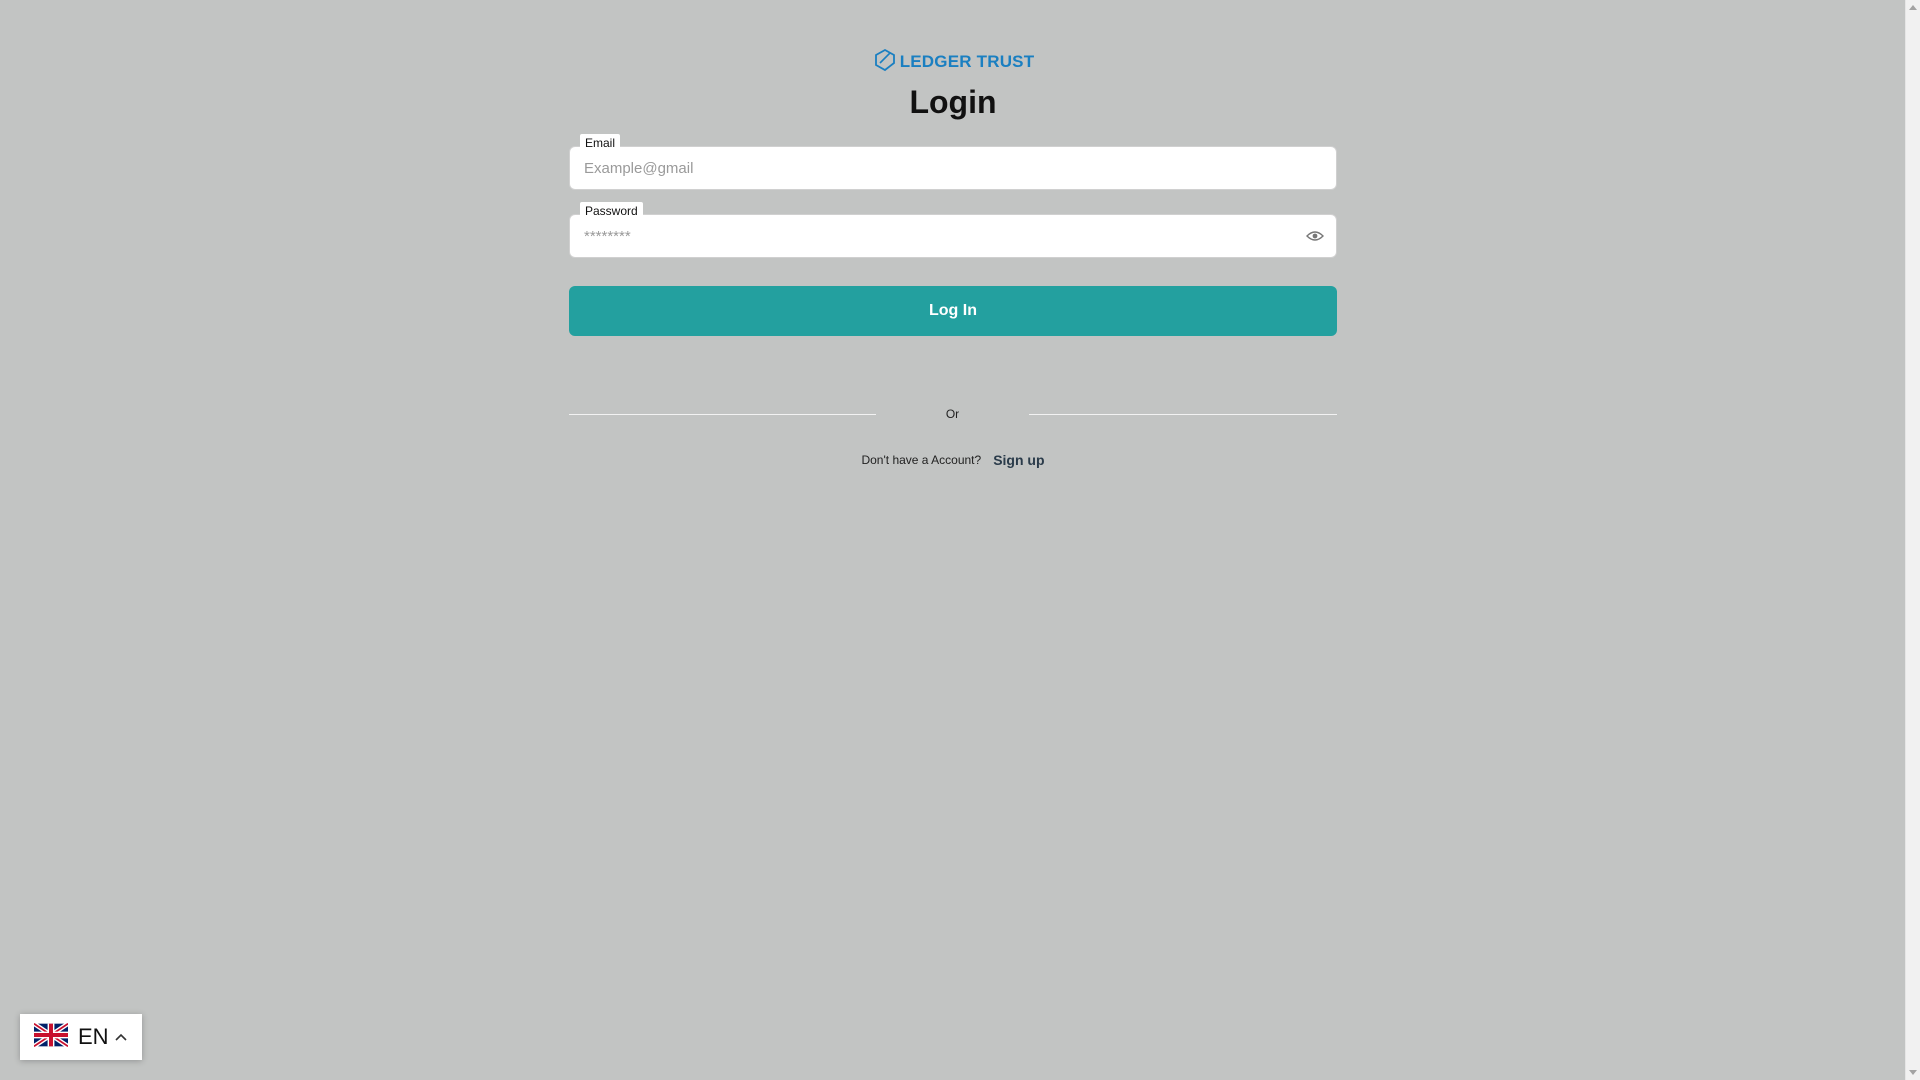 The width and height of the screenshot is (1920, 1080). What do you see at coordinates (967, 61) in the screenshot?
I see `brand-name: LEDGER TRUST` at bounding box center [967, 61].